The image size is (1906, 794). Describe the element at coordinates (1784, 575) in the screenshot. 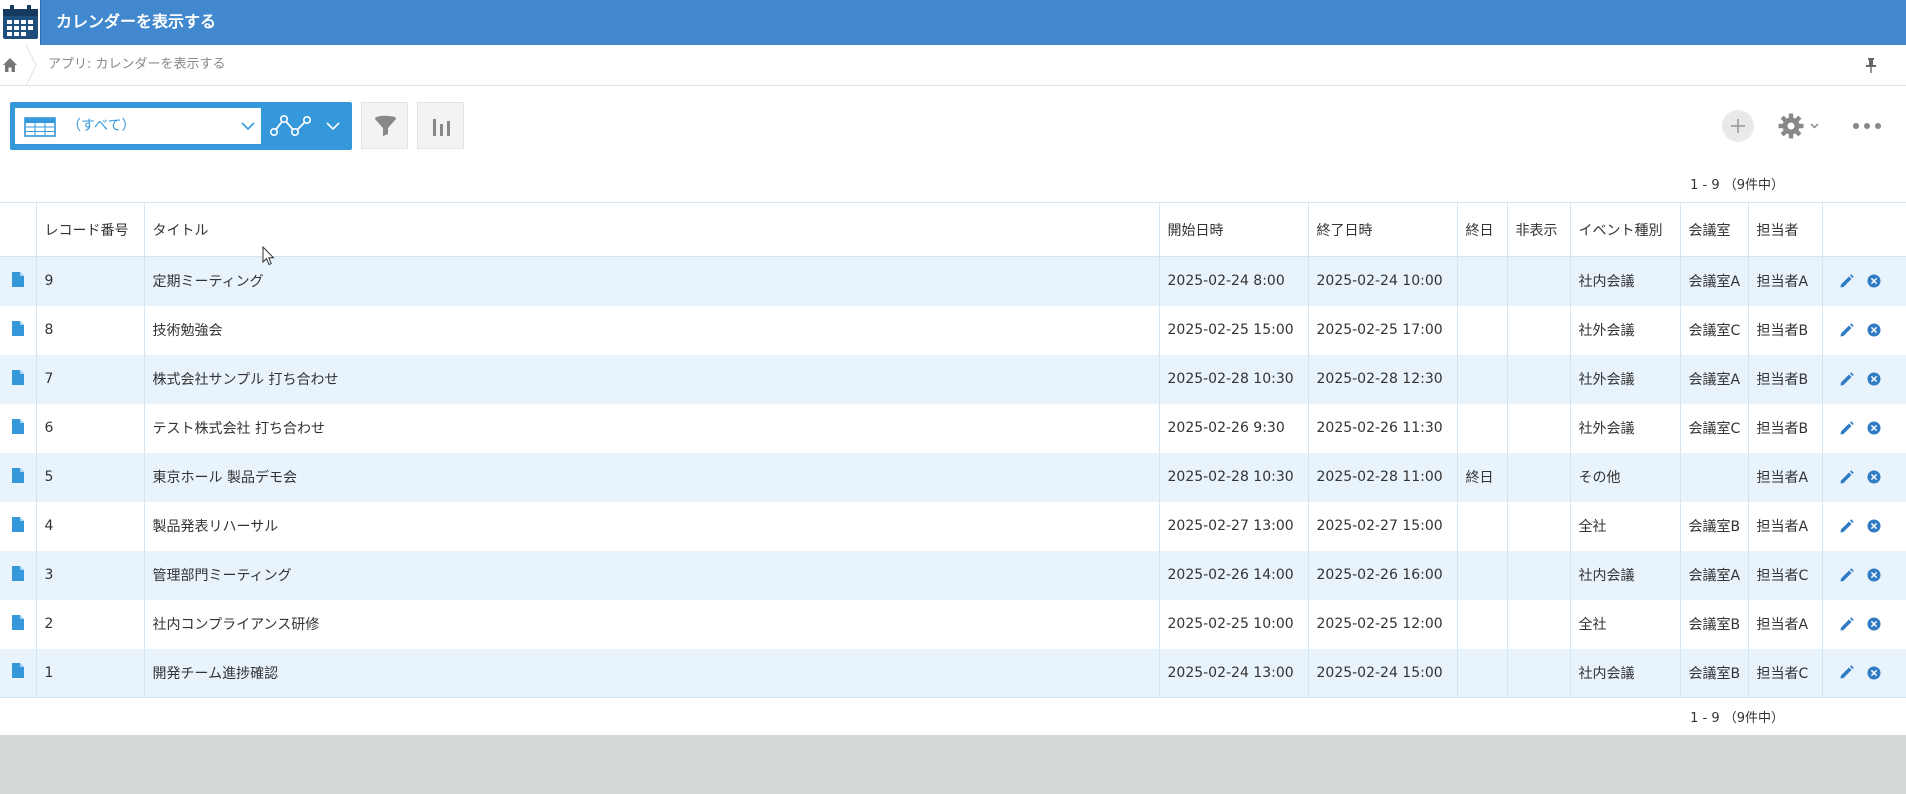

I see `cell-owner: 担当者C` at that location.